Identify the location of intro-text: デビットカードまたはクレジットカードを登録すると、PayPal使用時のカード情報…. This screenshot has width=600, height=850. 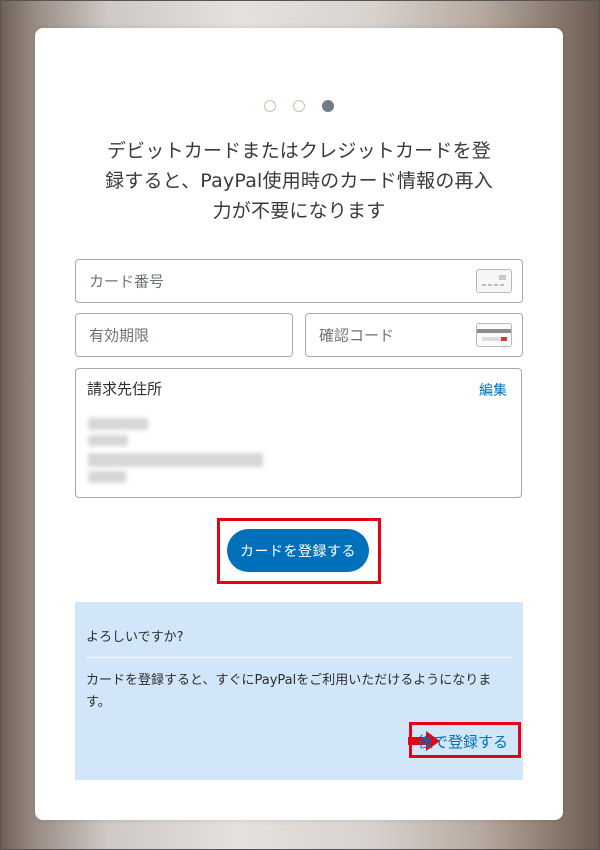
(299, 181).